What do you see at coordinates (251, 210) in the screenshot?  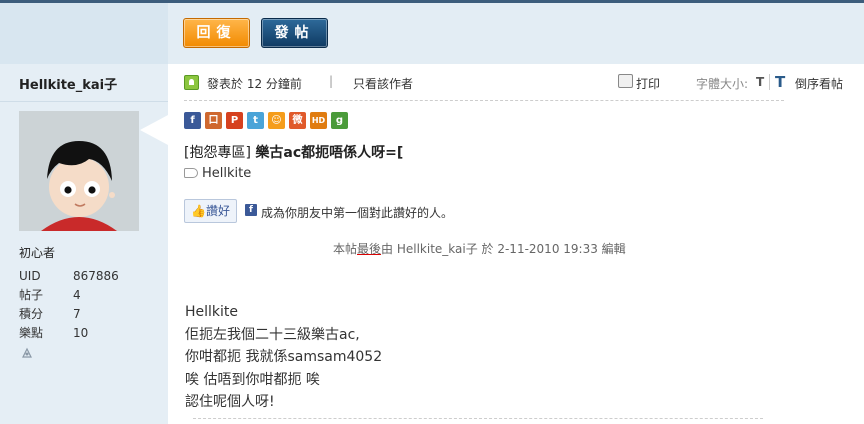 I see `facebook-small-icon: f` at bounding box center [251, 210].